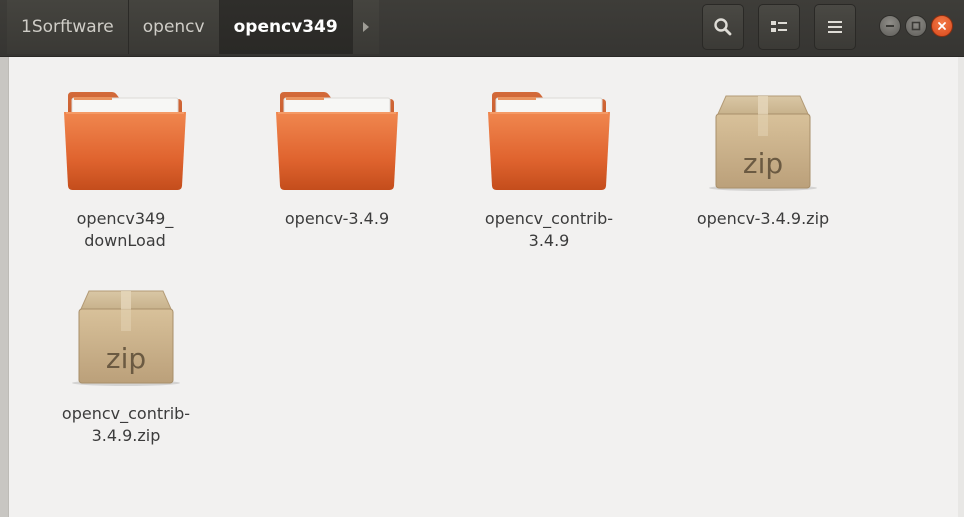 This screenshot has width=964, height=517. I want to click on list-view-icon, so click(779, 26).